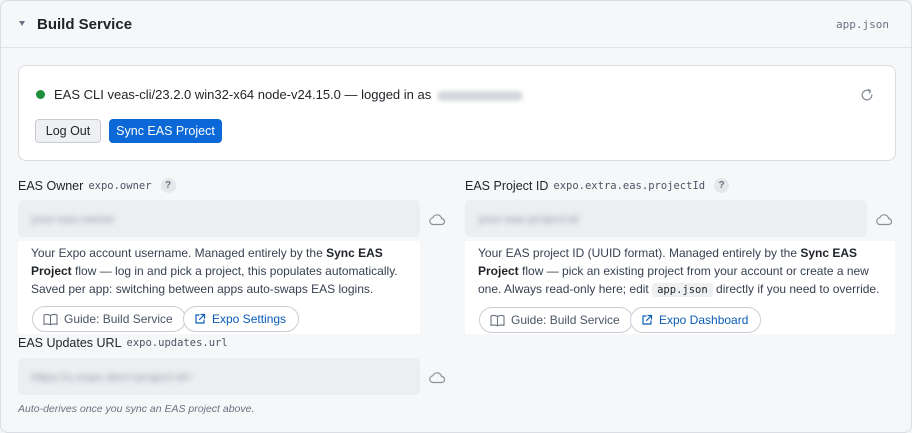 Image resolution: width=912 pixels, height=433 pixels. Describe the element at coordinates (507, 185) in the screenshot. I see `eas-project-id-label-text: EAS Project ID` at that location.